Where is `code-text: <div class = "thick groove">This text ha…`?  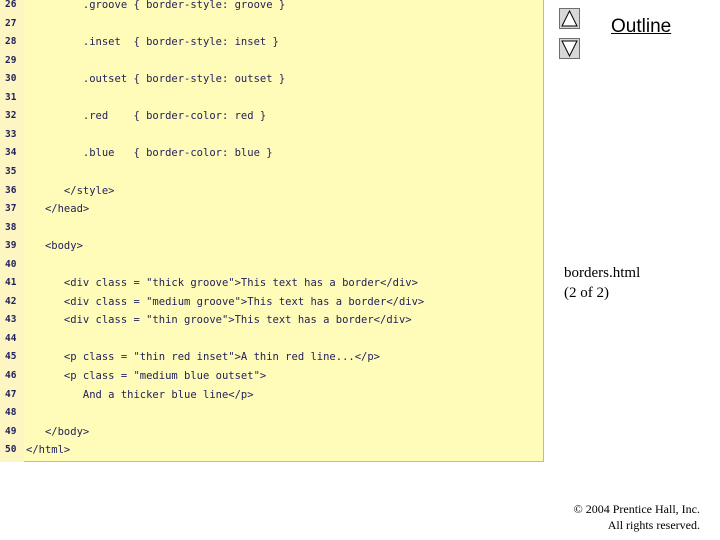
code-text: <div class = "thick groove">This text ha… is located at coordinates (222, 283).